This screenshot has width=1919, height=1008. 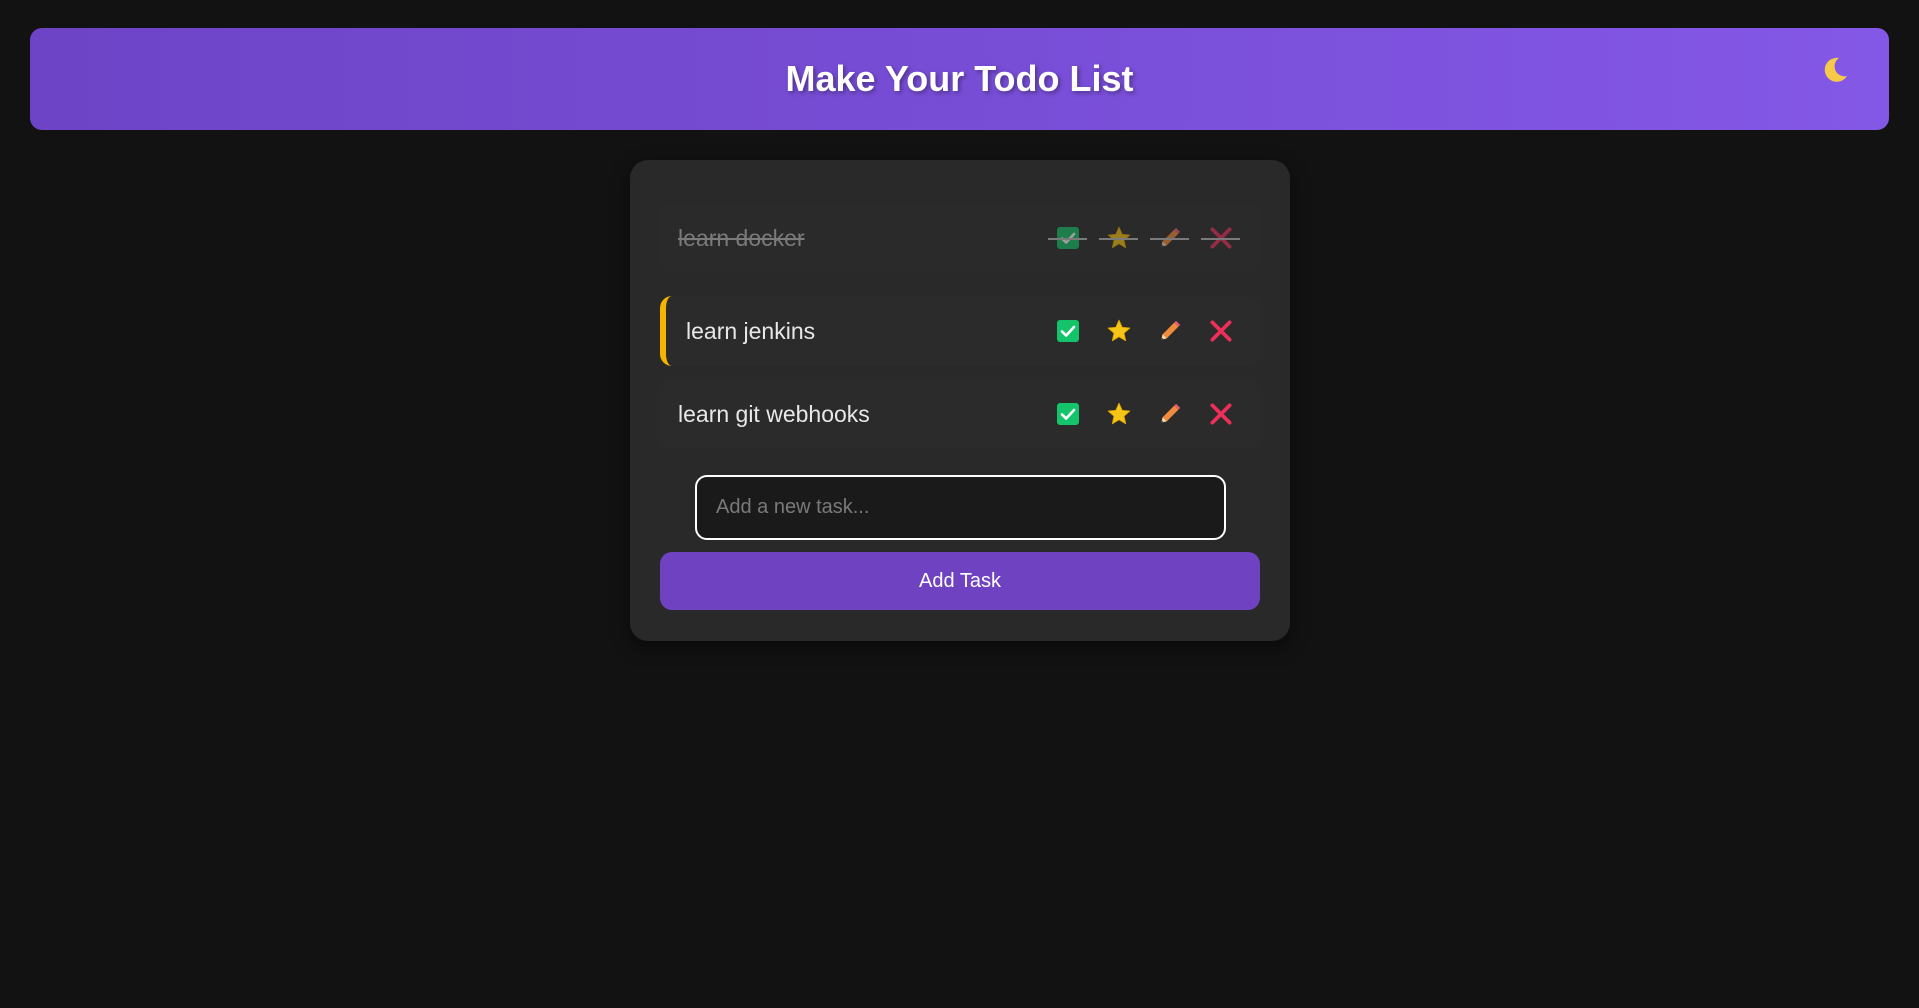 What do you see at coordinates (774, 413) in the screenshot?
I see `task-label: learn git webhooks` at bounding box center [774, 413].